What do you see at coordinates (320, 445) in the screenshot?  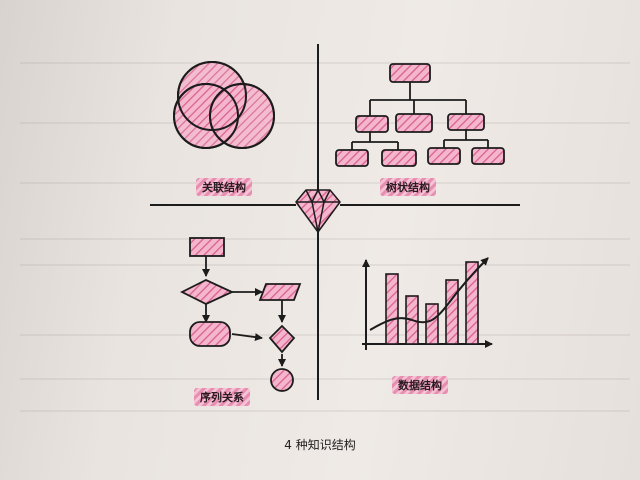 I see `figure-caption: 4 种知识结构` at bounding box center [320, 445].